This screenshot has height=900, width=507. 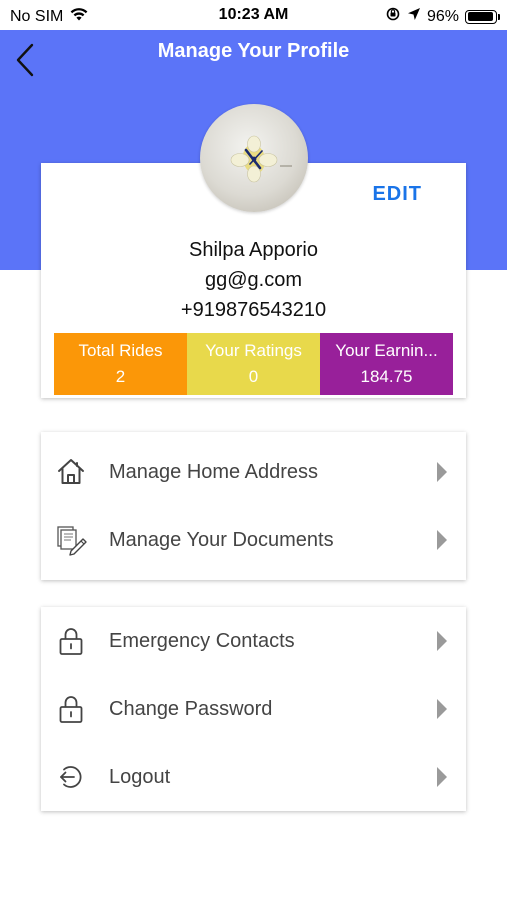 I want to click on manage-home-address-row: Manage Home Address, so click(x=253, y=472).